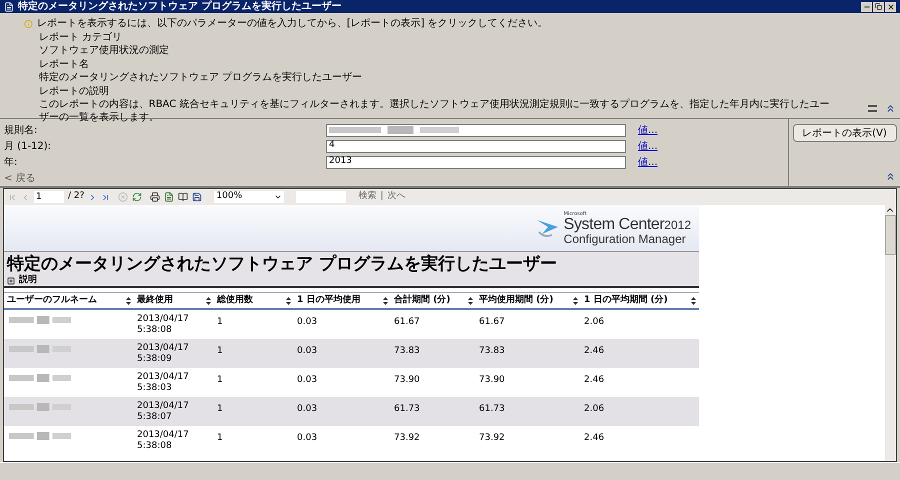 The image size is (900, 480). What do you see at coordinates (866, 7) in the screenshot?
I see `minimize-button` at bounding box center [866, 7].